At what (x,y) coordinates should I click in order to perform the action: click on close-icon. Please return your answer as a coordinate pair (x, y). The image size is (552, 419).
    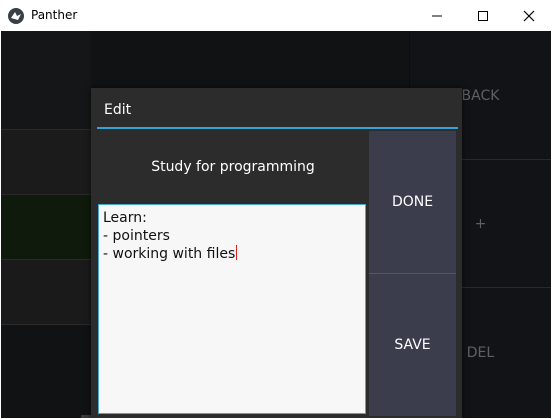
    Looking at the image, I should click on (529, 16).